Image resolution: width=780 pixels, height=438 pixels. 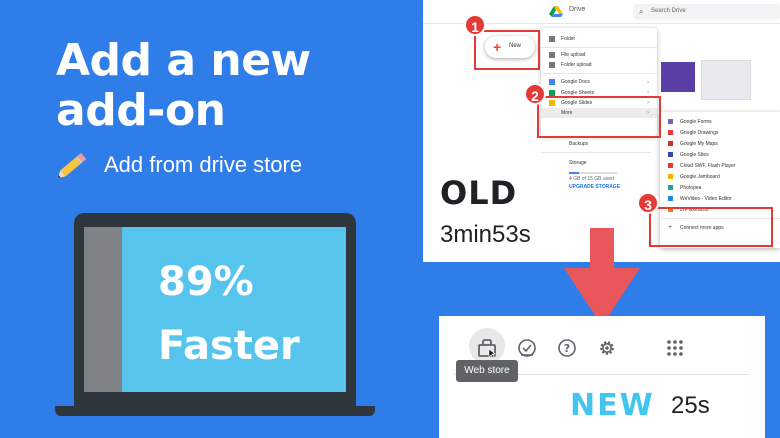 What do you see at coordinates (648, 203) in the screenshot?
I see `step-badge-3: 3` at bounding box center [648, 203].